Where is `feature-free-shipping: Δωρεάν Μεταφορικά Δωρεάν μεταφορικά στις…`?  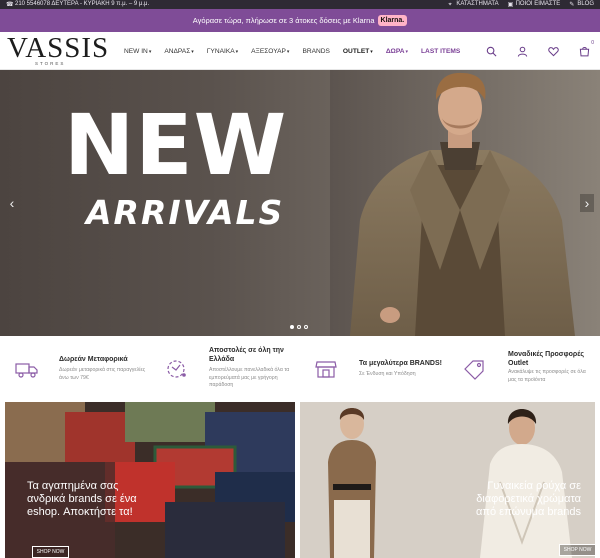
feature-free-shipping: Δωρεάν Μεταφορικά Δωρεάν μεταφορικά στις… is located at coordinates (84, 369).